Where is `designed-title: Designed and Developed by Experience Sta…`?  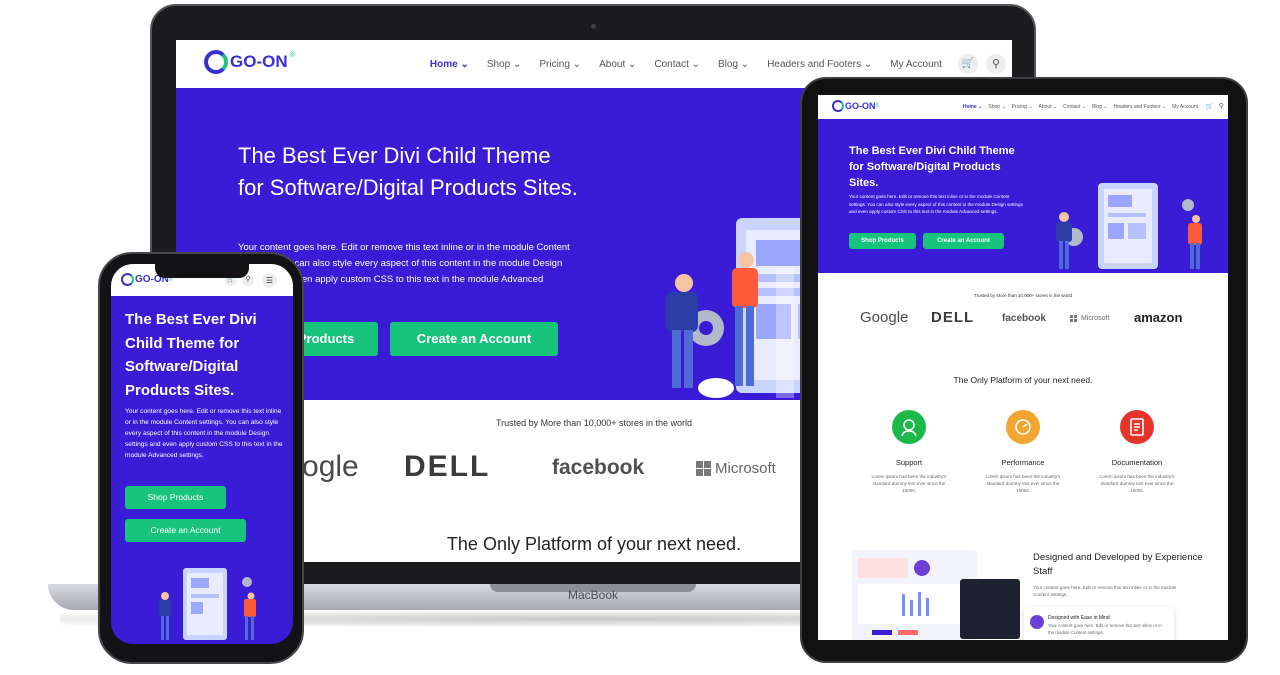
designed-title: Designed and Developed by Experience Sta… is located at coordinates (1118, 564).